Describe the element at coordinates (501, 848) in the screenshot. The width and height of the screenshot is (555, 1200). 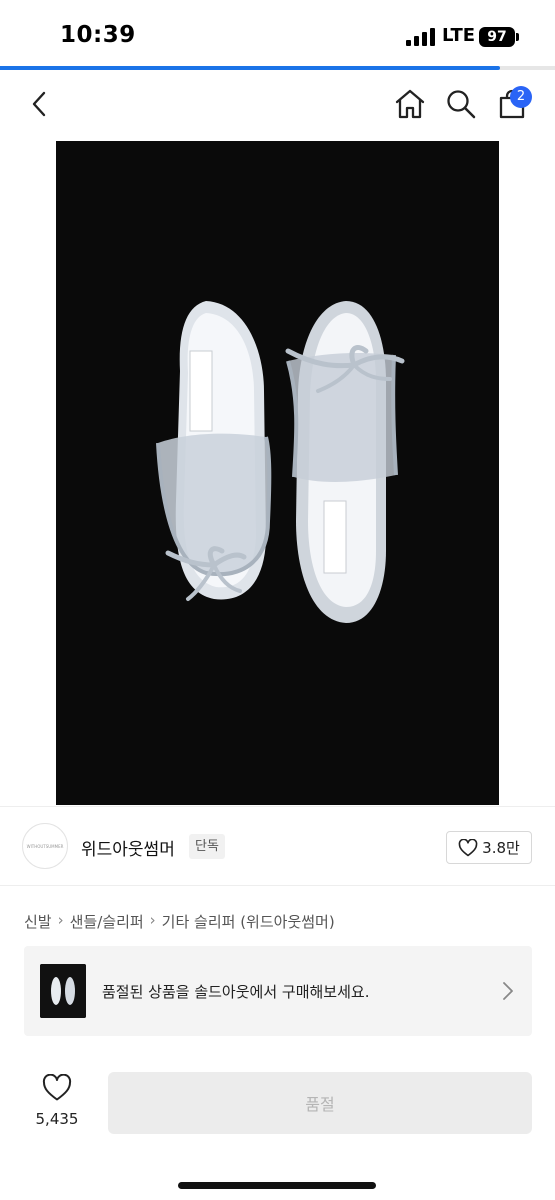
I see `brand-like-count: 3.8만` at that location.